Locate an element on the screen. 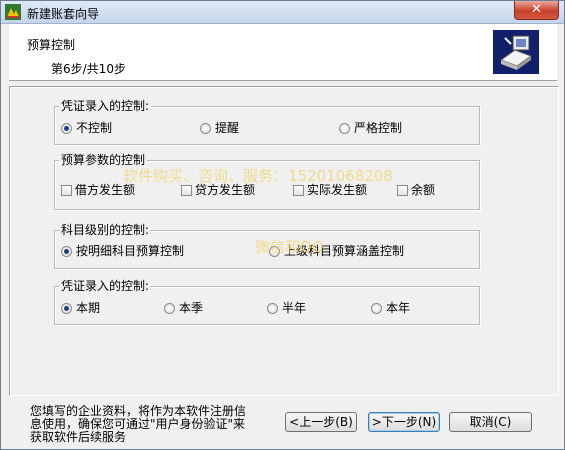  title-bar: 新建账套向导 ✕ is located at coordinates (282, 12).